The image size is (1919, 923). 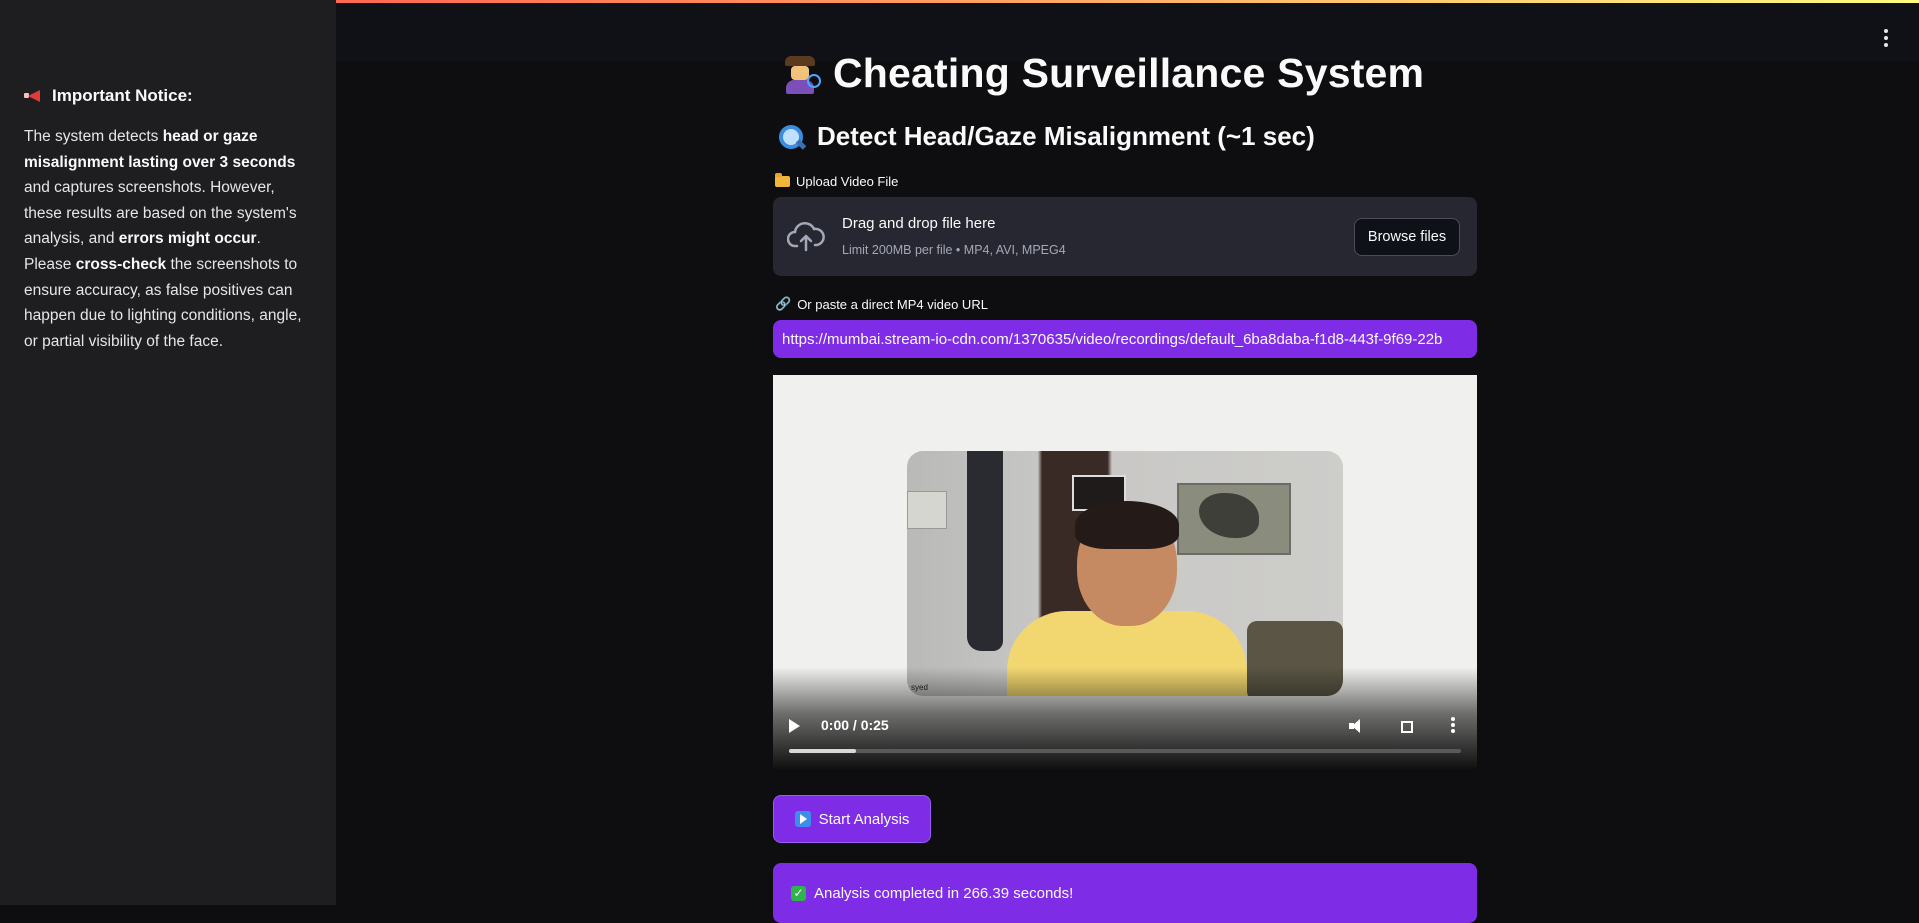 I want to click on folder-icon, so click(x=782, y=180).